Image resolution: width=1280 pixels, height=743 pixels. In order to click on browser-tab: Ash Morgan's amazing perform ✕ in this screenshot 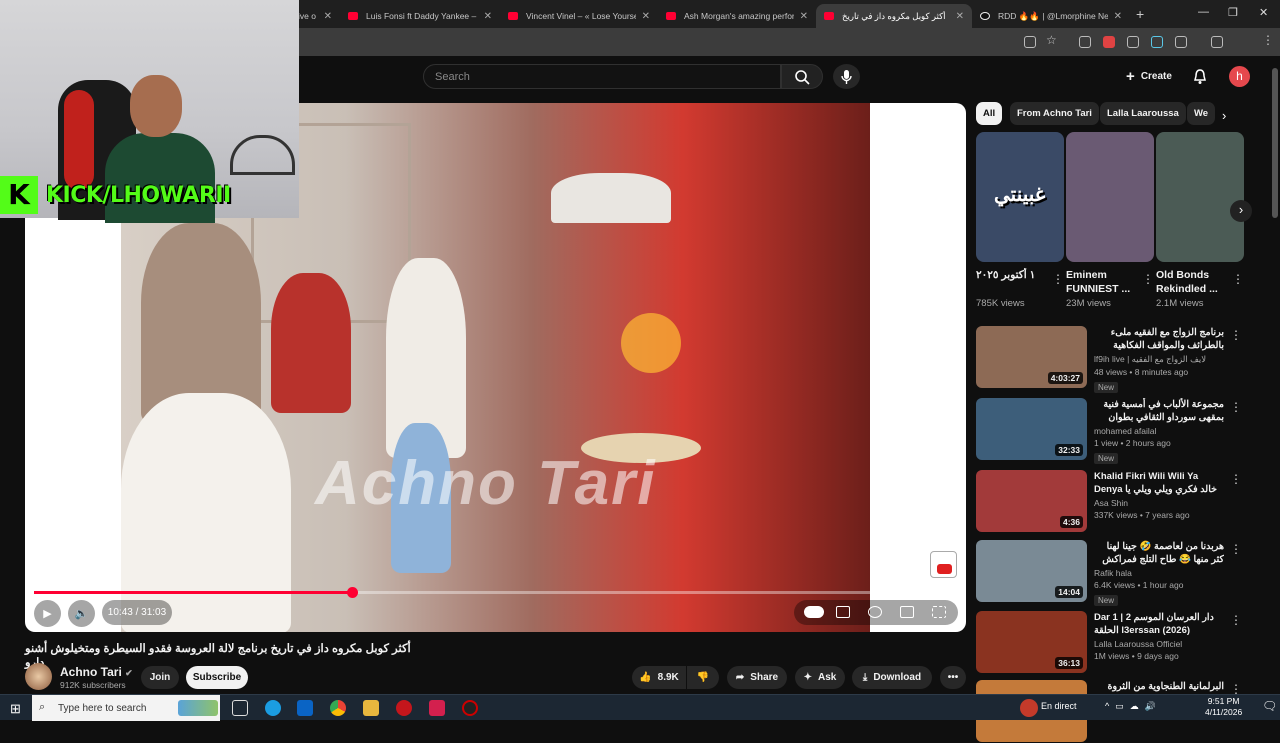, I will do `click(737, 16)`.